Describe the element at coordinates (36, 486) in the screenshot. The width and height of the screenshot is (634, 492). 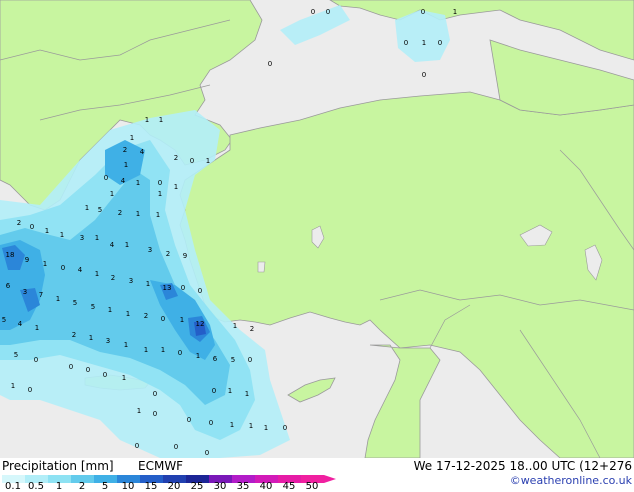
I see `scale-label: 0.5` at that location.